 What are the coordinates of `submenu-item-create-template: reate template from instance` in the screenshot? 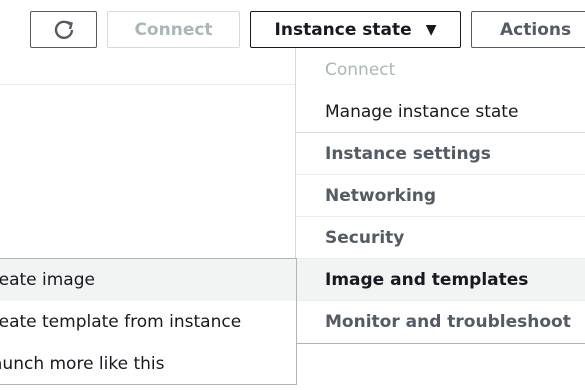 It's located at (148, 322).